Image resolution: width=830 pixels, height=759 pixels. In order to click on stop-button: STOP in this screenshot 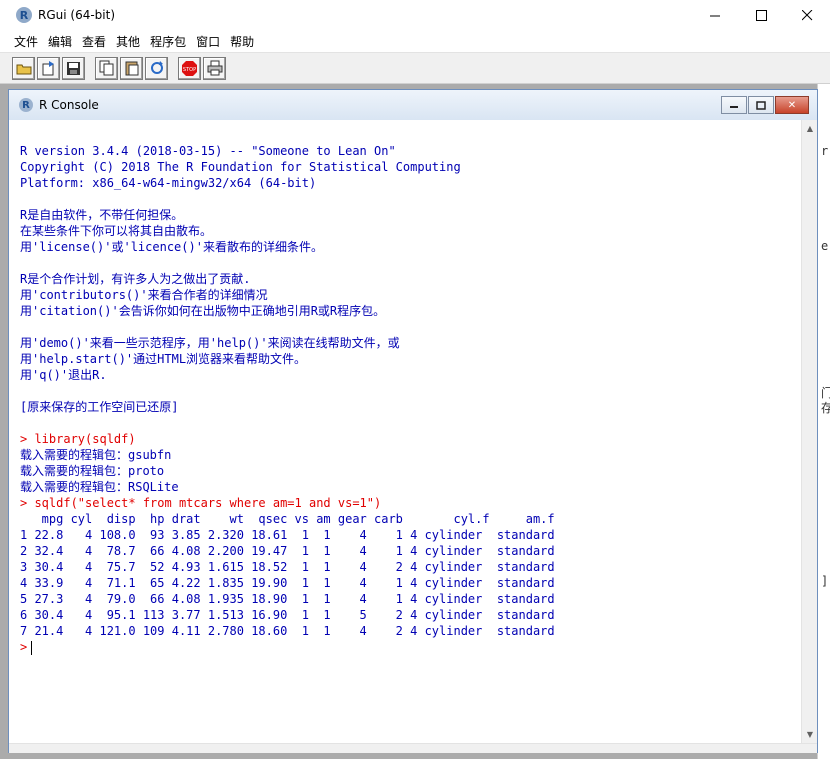, I will do `click(189, 68)`.